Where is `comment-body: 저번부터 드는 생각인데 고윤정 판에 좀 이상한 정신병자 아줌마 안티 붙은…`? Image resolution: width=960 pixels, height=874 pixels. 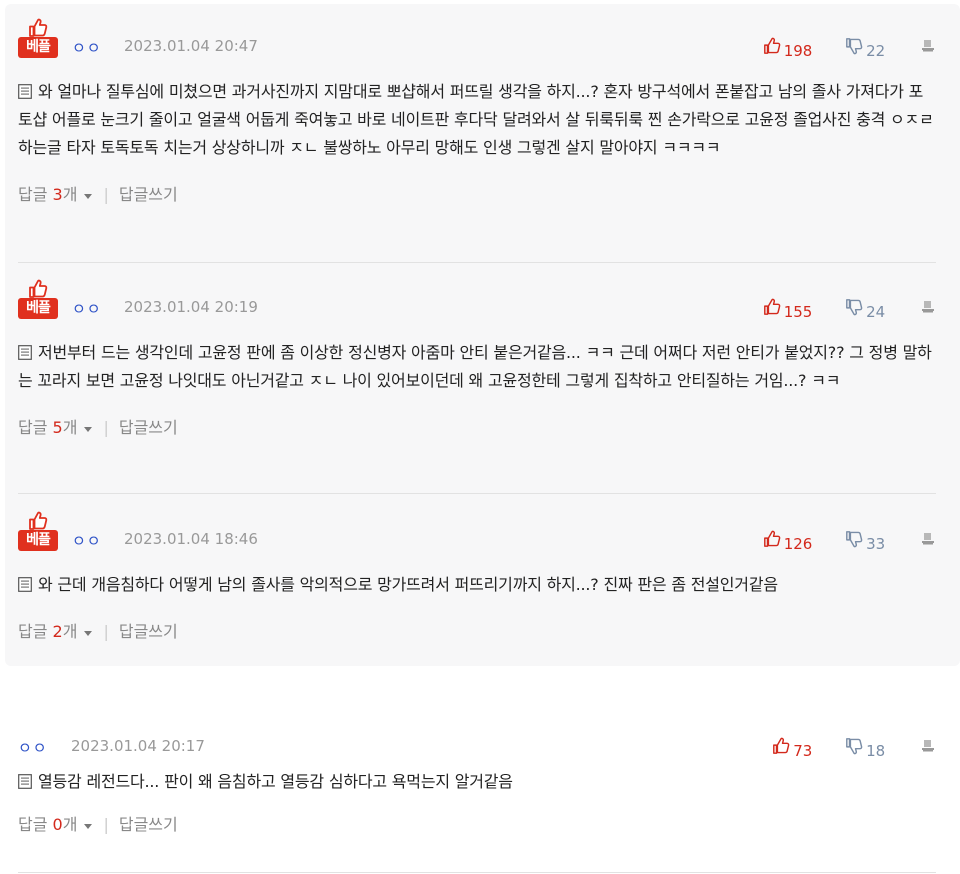 comment-body: 저번부터 드는 생각인데 고윤정 판에 좀 이상한 정신병자 아줌마 안티 붙은… is located at coordinates (477, 367).